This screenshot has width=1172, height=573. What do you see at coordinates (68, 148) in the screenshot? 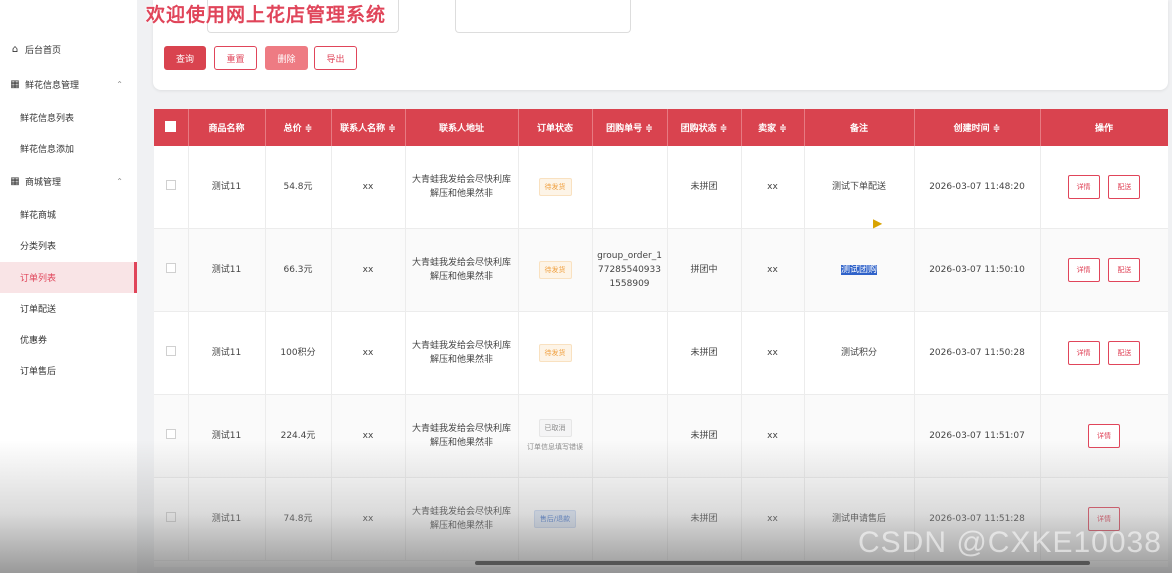
I see `sidebar-item-flower-add: 鲜花信息添加` at bounding box center [68, 148].